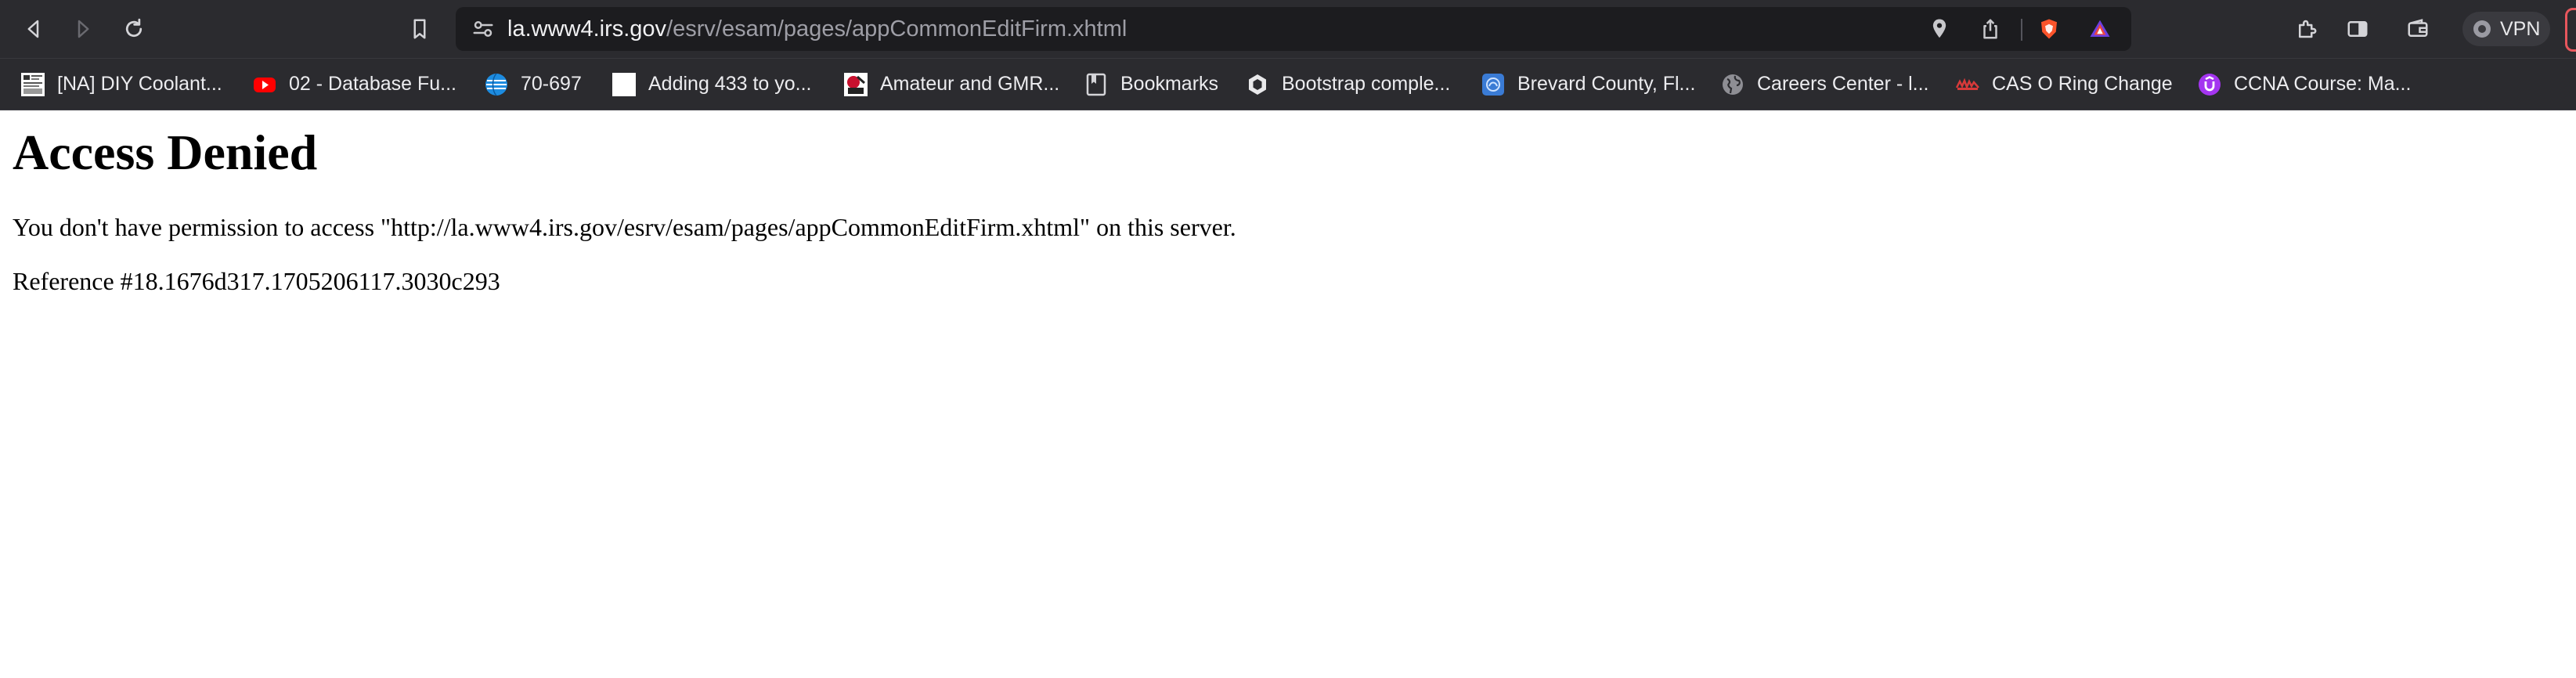 This screenshot has width=2576, height=678. What do you see at coordinates (2049, 29) in the screenshot?
I see `brave-shields-icon` at bounding box center [2049, 29].